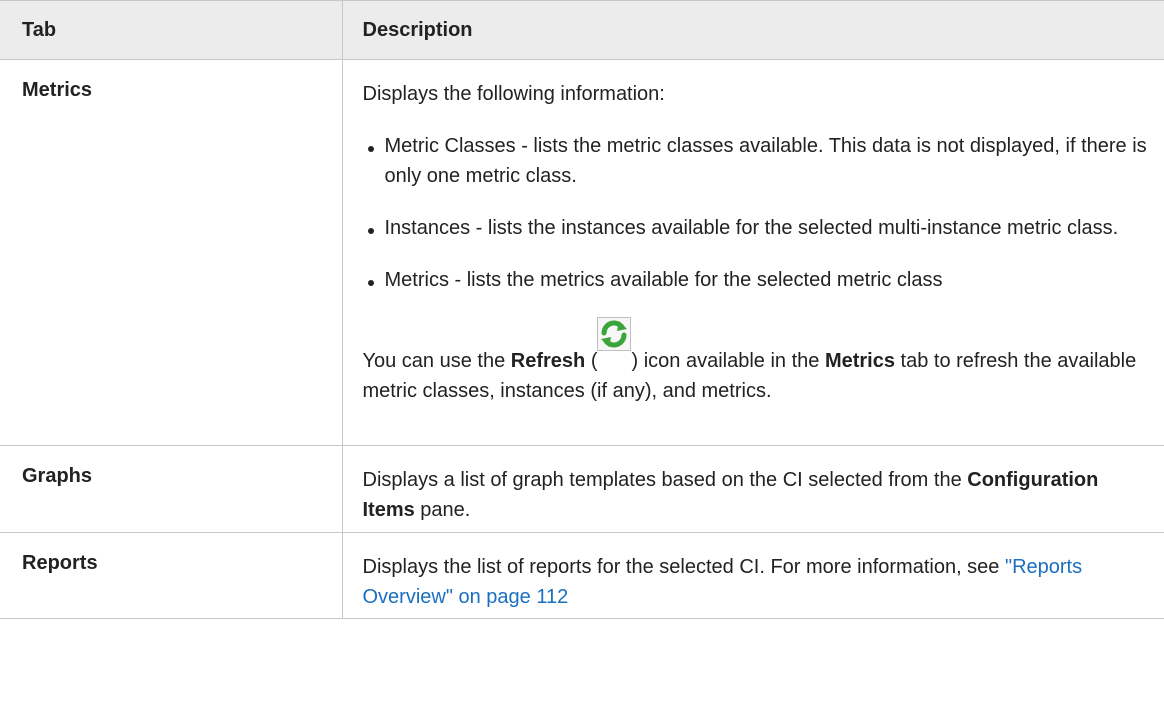  Describe the element at coordinates (442, 510) in the screenshot. I see `graphs-text-2: pane.` at that location.